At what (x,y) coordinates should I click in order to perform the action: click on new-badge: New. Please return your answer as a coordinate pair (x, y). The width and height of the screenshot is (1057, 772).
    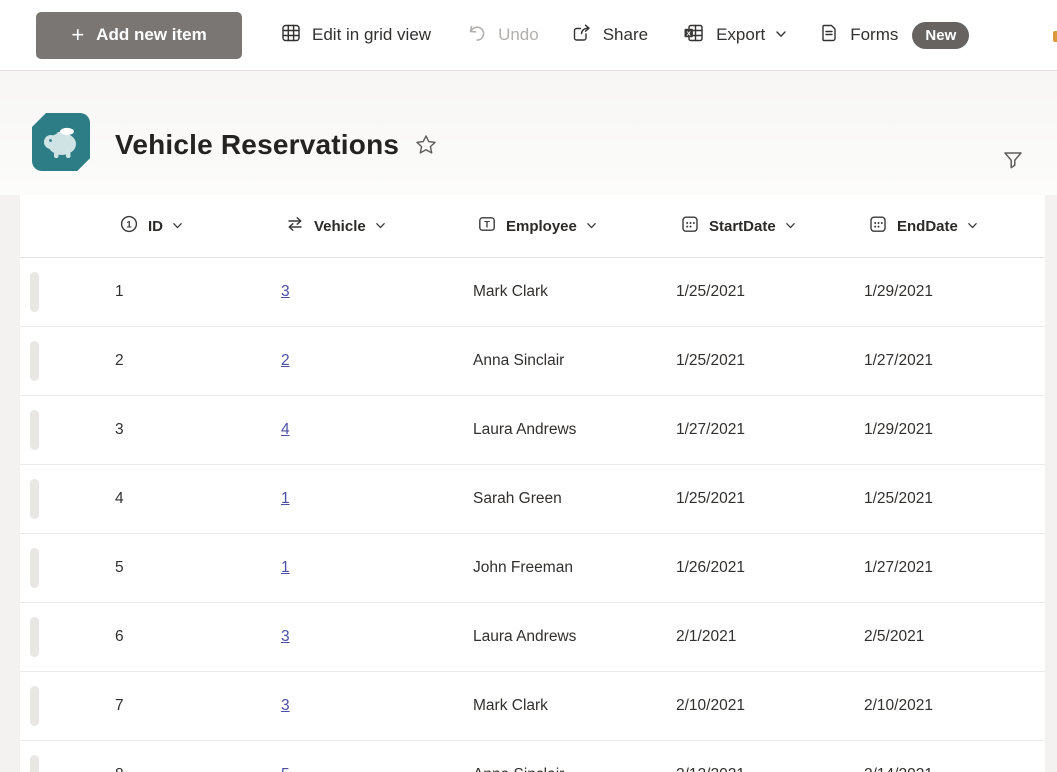
    Looking at the image, I should click on (941, 35).